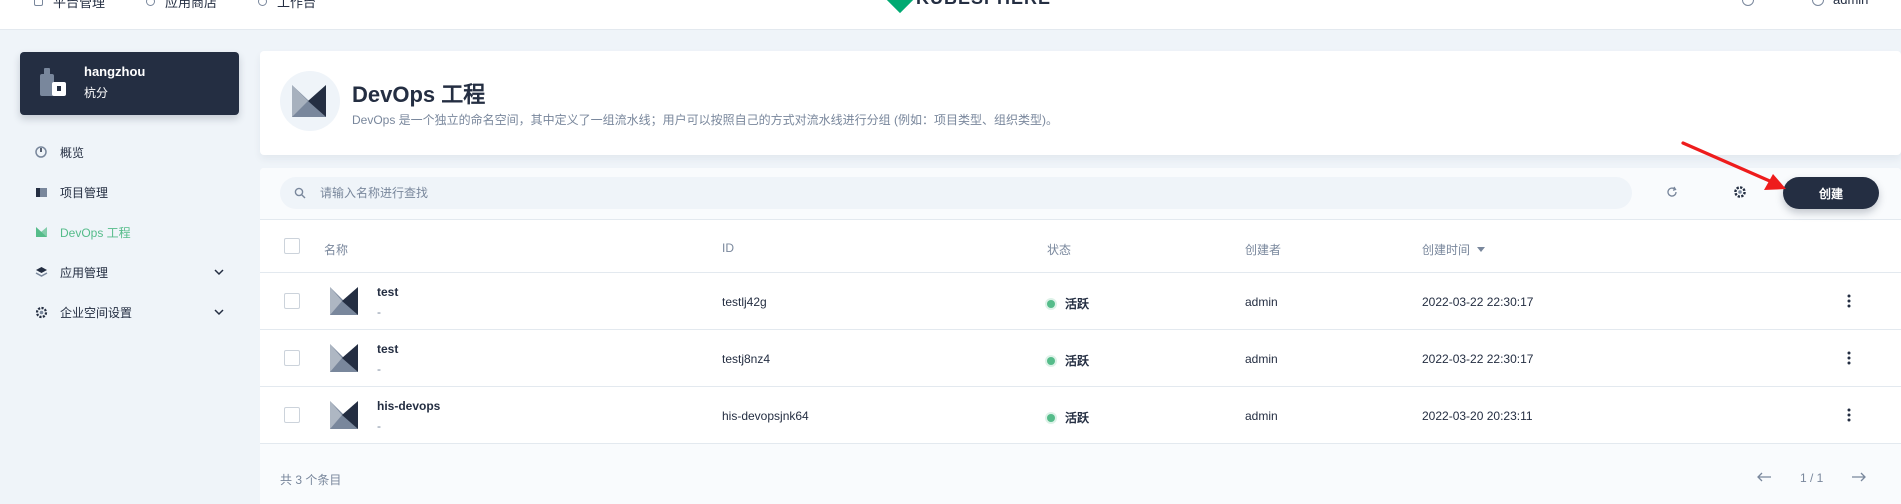  Describe the element at coordinates (920, 193) in the screenshot. I see `search-input` at that location.